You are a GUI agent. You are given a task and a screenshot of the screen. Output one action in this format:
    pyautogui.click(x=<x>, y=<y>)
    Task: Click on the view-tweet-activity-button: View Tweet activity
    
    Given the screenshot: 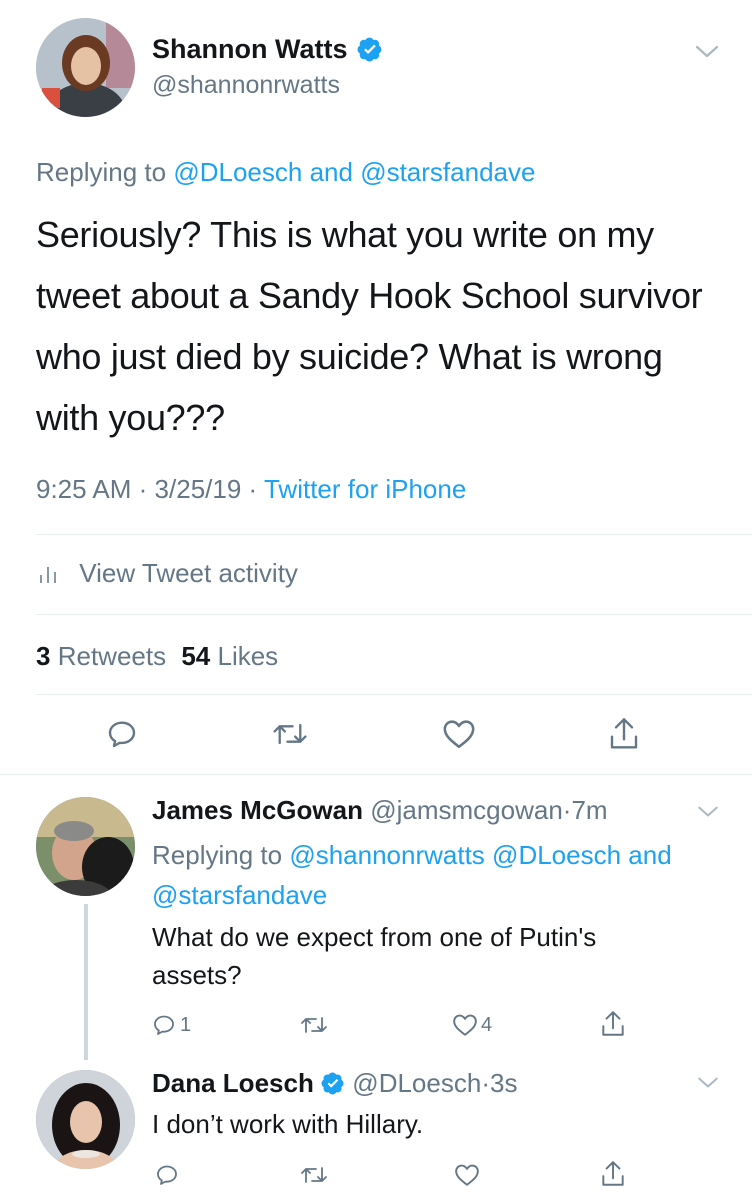 What is the action you would take?
    pyautogui.click(x=167, y=573)
    